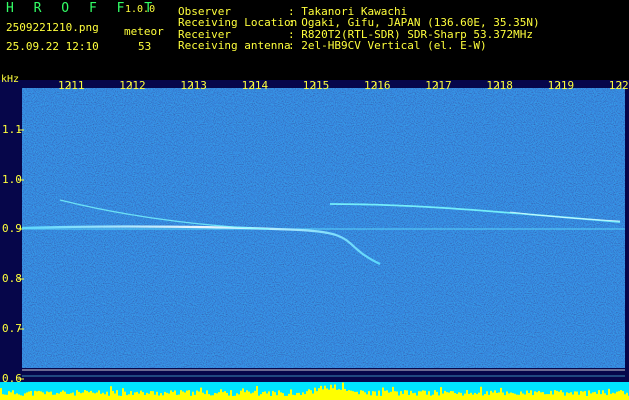 The image size is (629, 400). I want to click on time-tick-label: 1220, so click(618, 85).